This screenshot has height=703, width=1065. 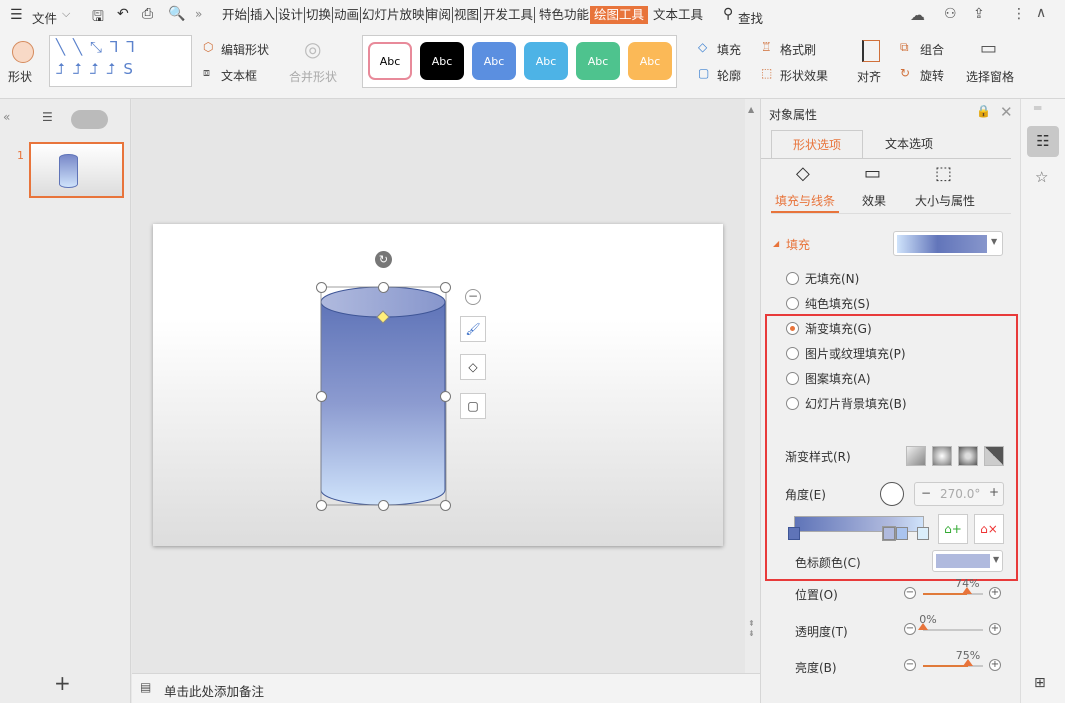 What do you see at coordinates (76, 170) in the screenshot?
I see `slide-thumbnail` at bounding box center [76, 170].